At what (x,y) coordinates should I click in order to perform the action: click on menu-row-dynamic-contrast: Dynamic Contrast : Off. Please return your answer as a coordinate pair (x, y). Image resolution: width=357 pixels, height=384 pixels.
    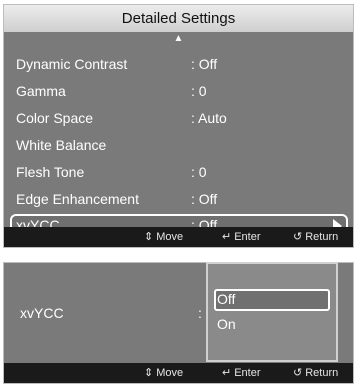
    Looking at the image, I should click on (179, 65).